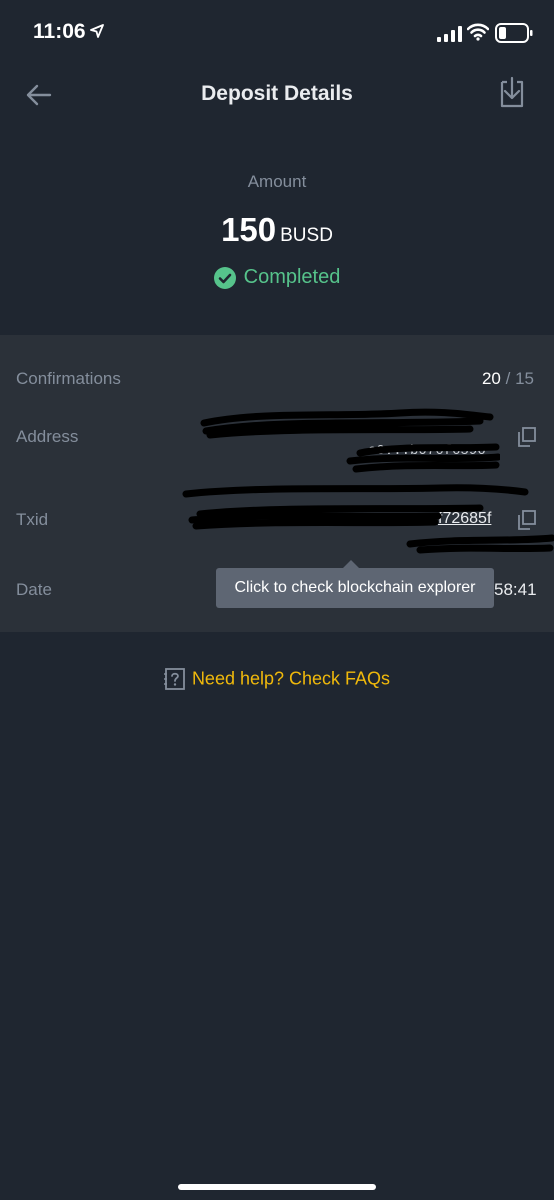 The height and width of the screenshot is (1200, 554). What do you see at coordinates (515, 589) in the screenshot?
I see `date-value: 58:41` at bounding box center [515, 589].